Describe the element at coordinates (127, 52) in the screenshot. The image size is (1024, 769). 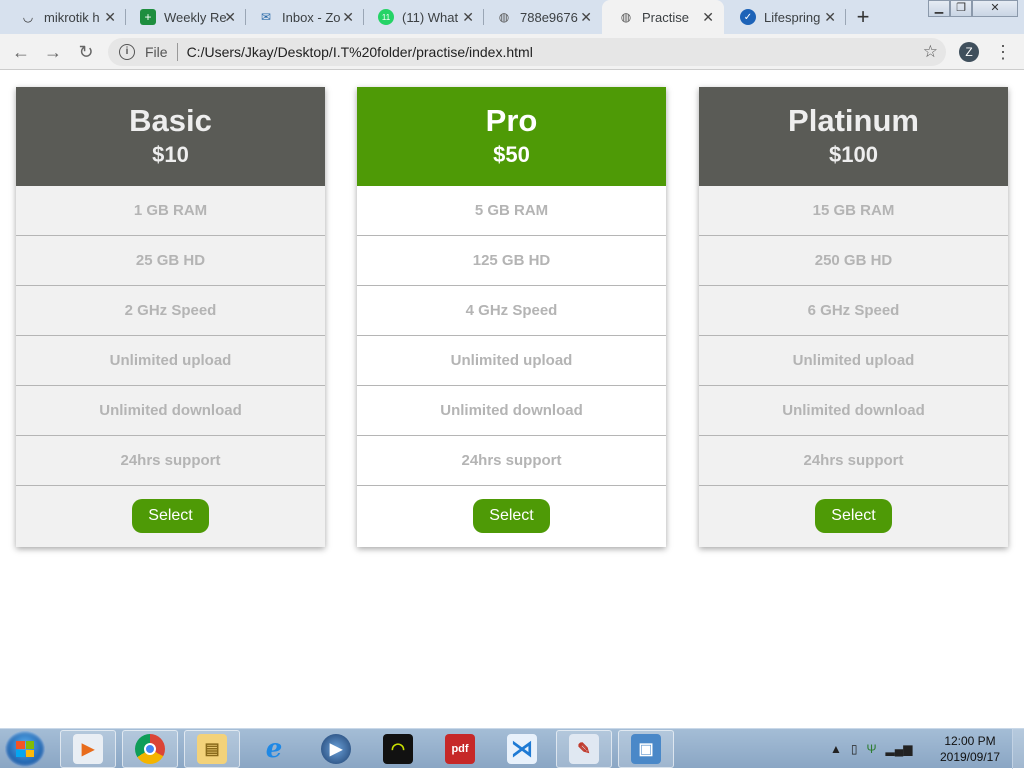
I see `info-icon: i` at that location.